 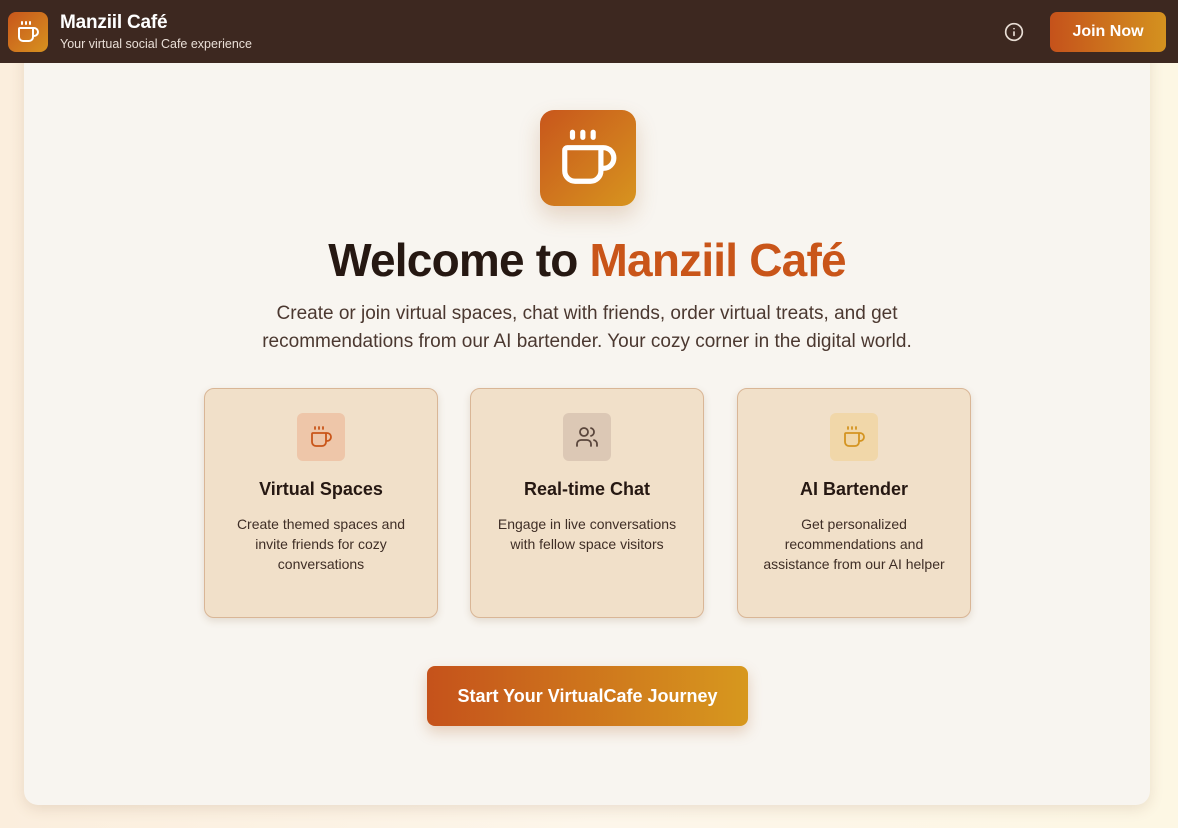 What do you see at coordinates (587, 696) in the screenshot?
I see `start-journey-button: Start Your VirtualCafe Journey` at bounding box center [587, 696].